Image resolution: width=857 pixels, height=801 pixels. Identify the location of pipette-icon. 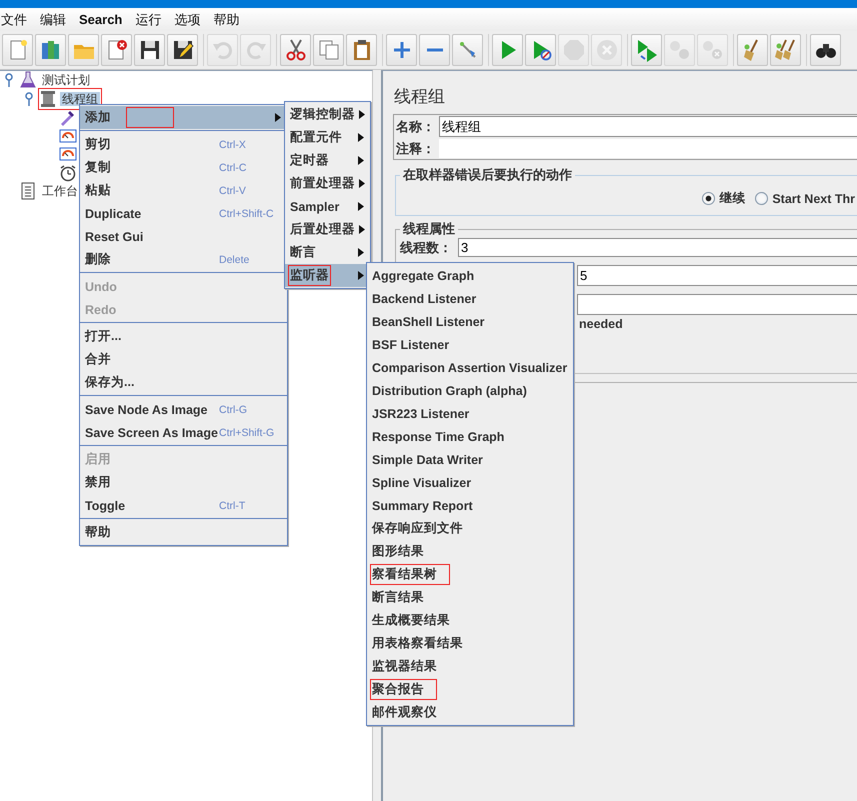
(68, 117).